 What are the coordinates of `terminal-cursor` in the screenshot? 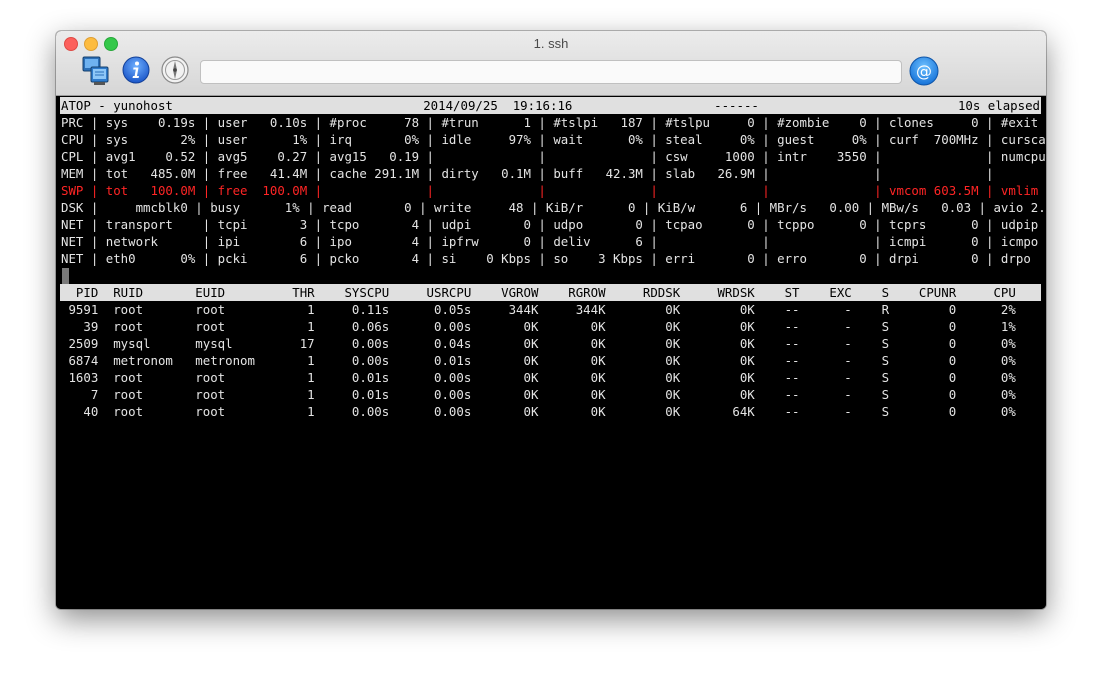 It's located at (65, 276).